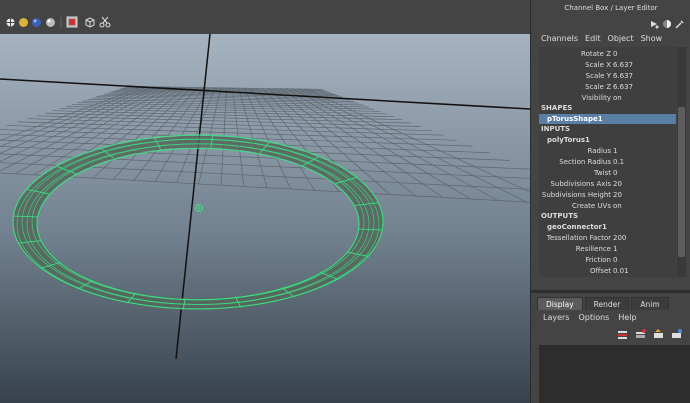  I want to click on menu-show: Show, so click(652, 38).